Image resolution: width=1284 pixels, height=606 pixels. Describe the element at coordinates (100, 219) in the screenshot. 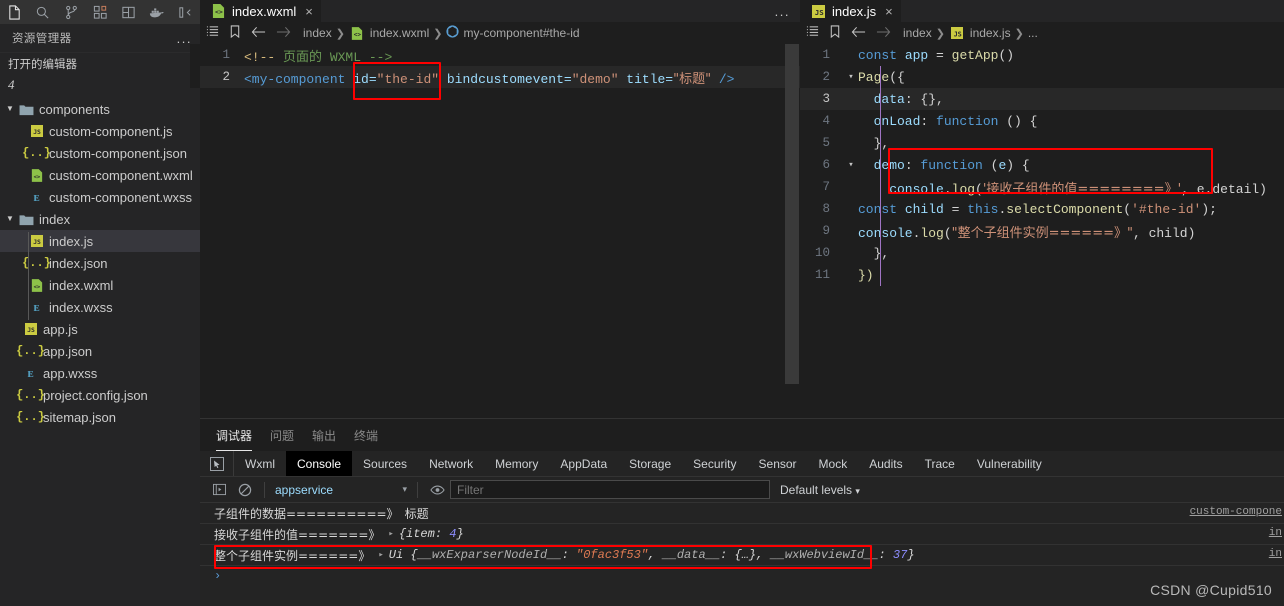

I see `tree-item-index: ▼ index` at that location.